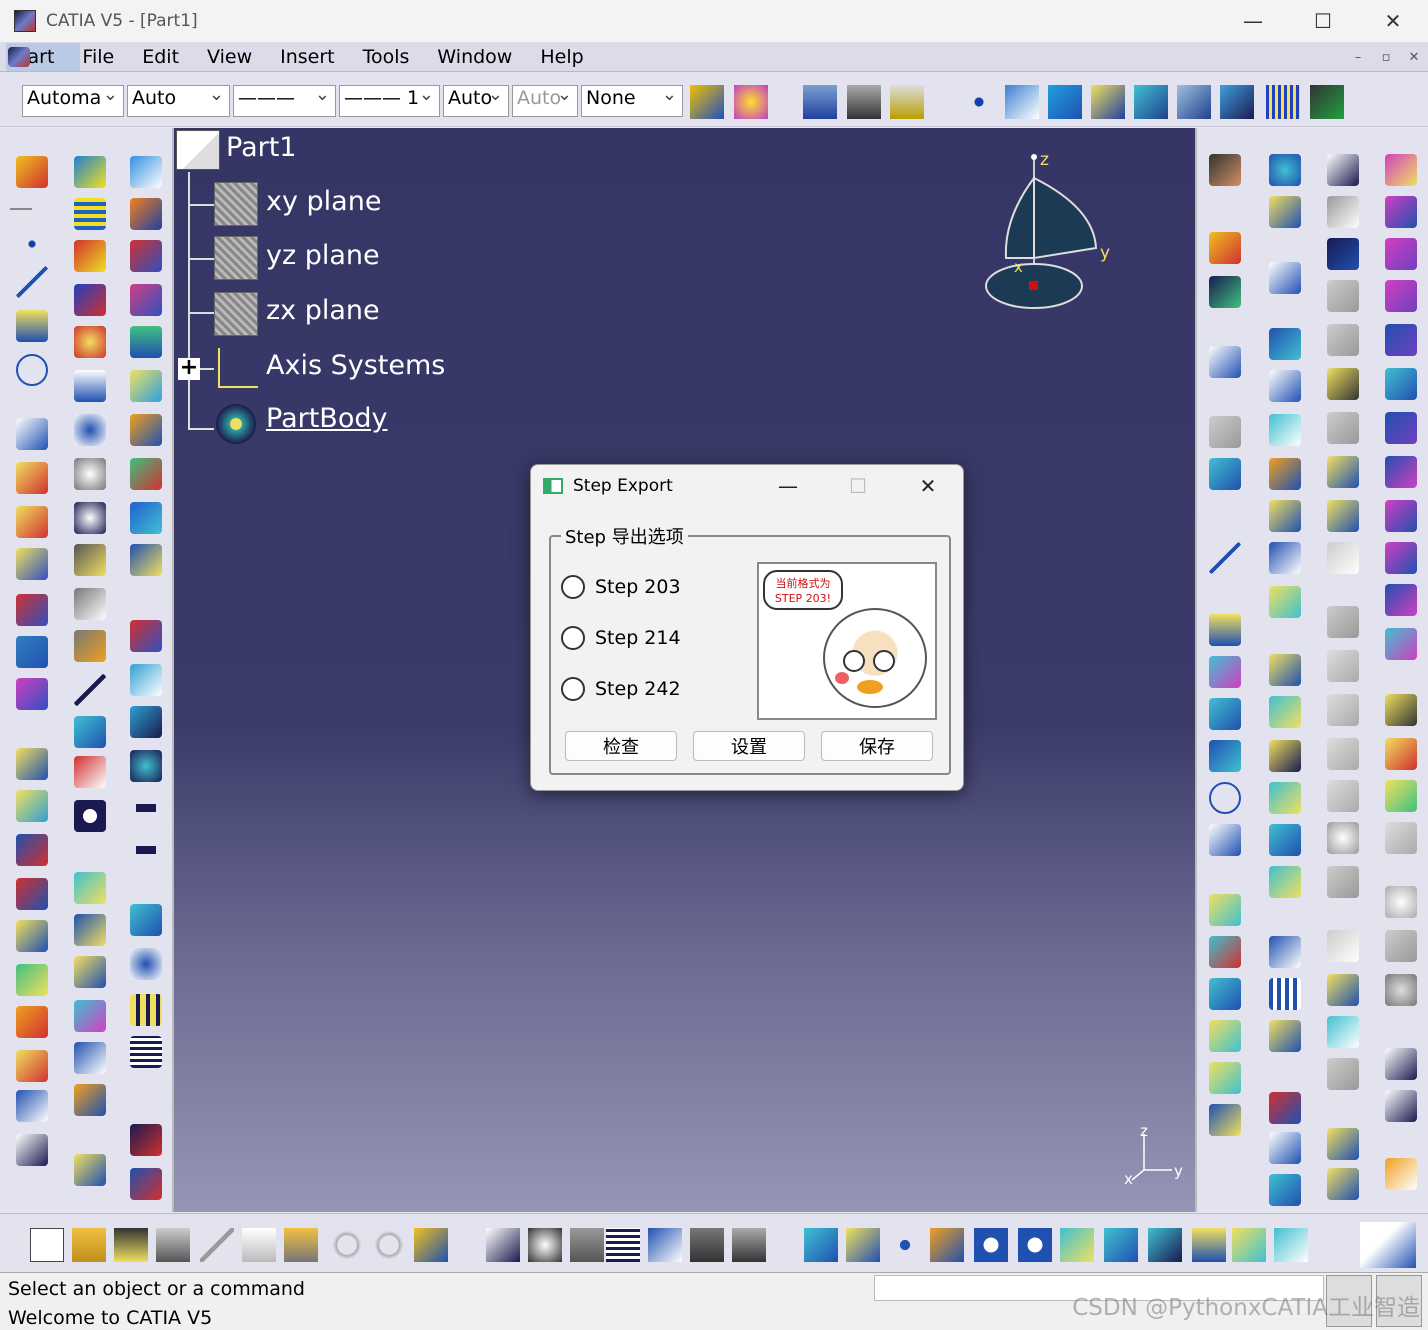 The height and width of the screenshot is (1330, 1428). Describe the element at coordinates (47, 1245) in the screenshot. I see `new-file-icon` at that location.